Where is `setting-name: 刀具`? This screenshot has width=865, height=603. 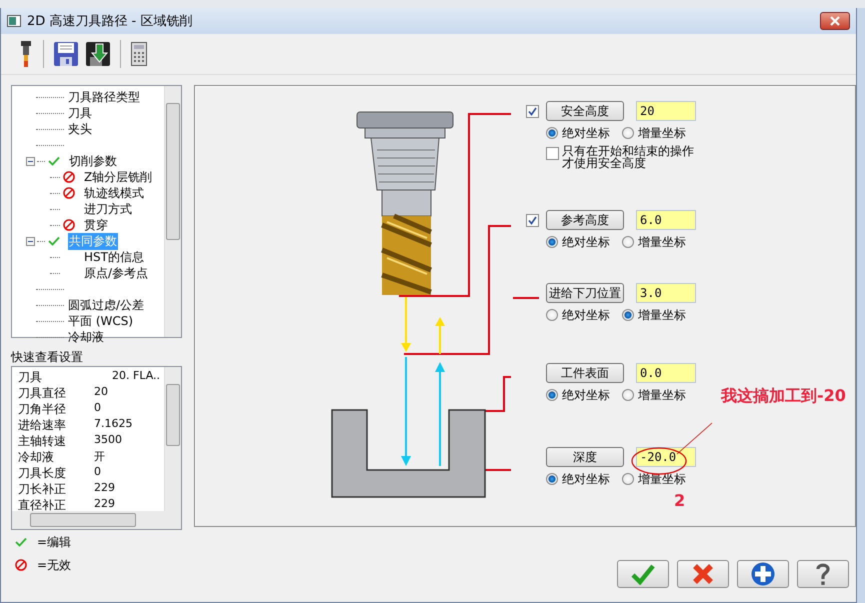
setting-name: 刀具 is located at coordinates (30, 377).